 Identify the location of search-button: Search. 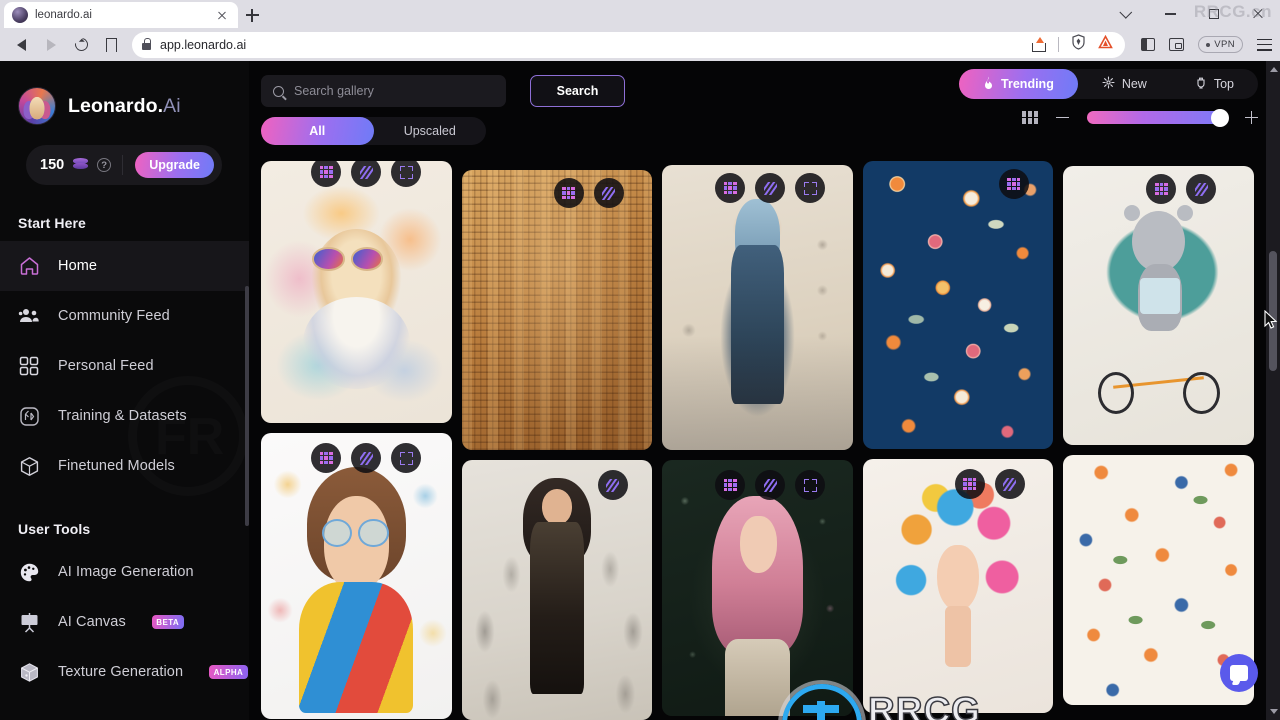
(577, 91).